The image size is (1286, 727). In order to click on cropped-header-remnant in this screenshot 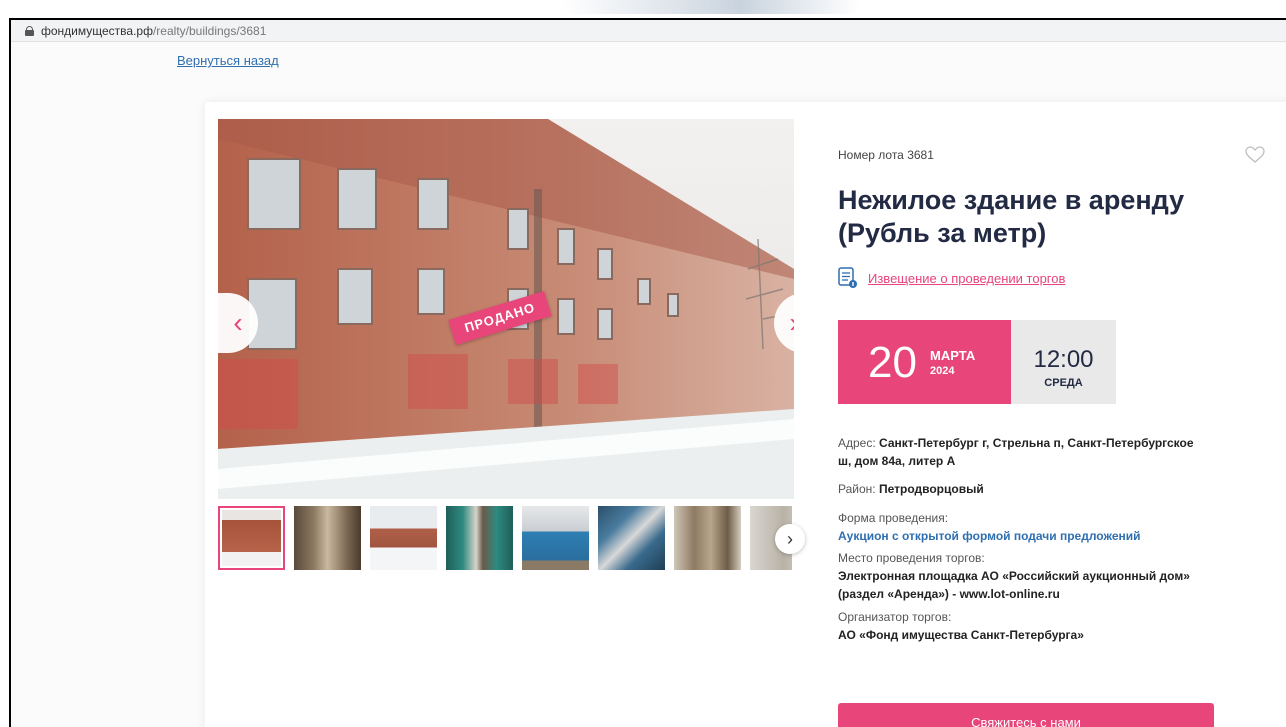, I will do `click(710, 7)`.